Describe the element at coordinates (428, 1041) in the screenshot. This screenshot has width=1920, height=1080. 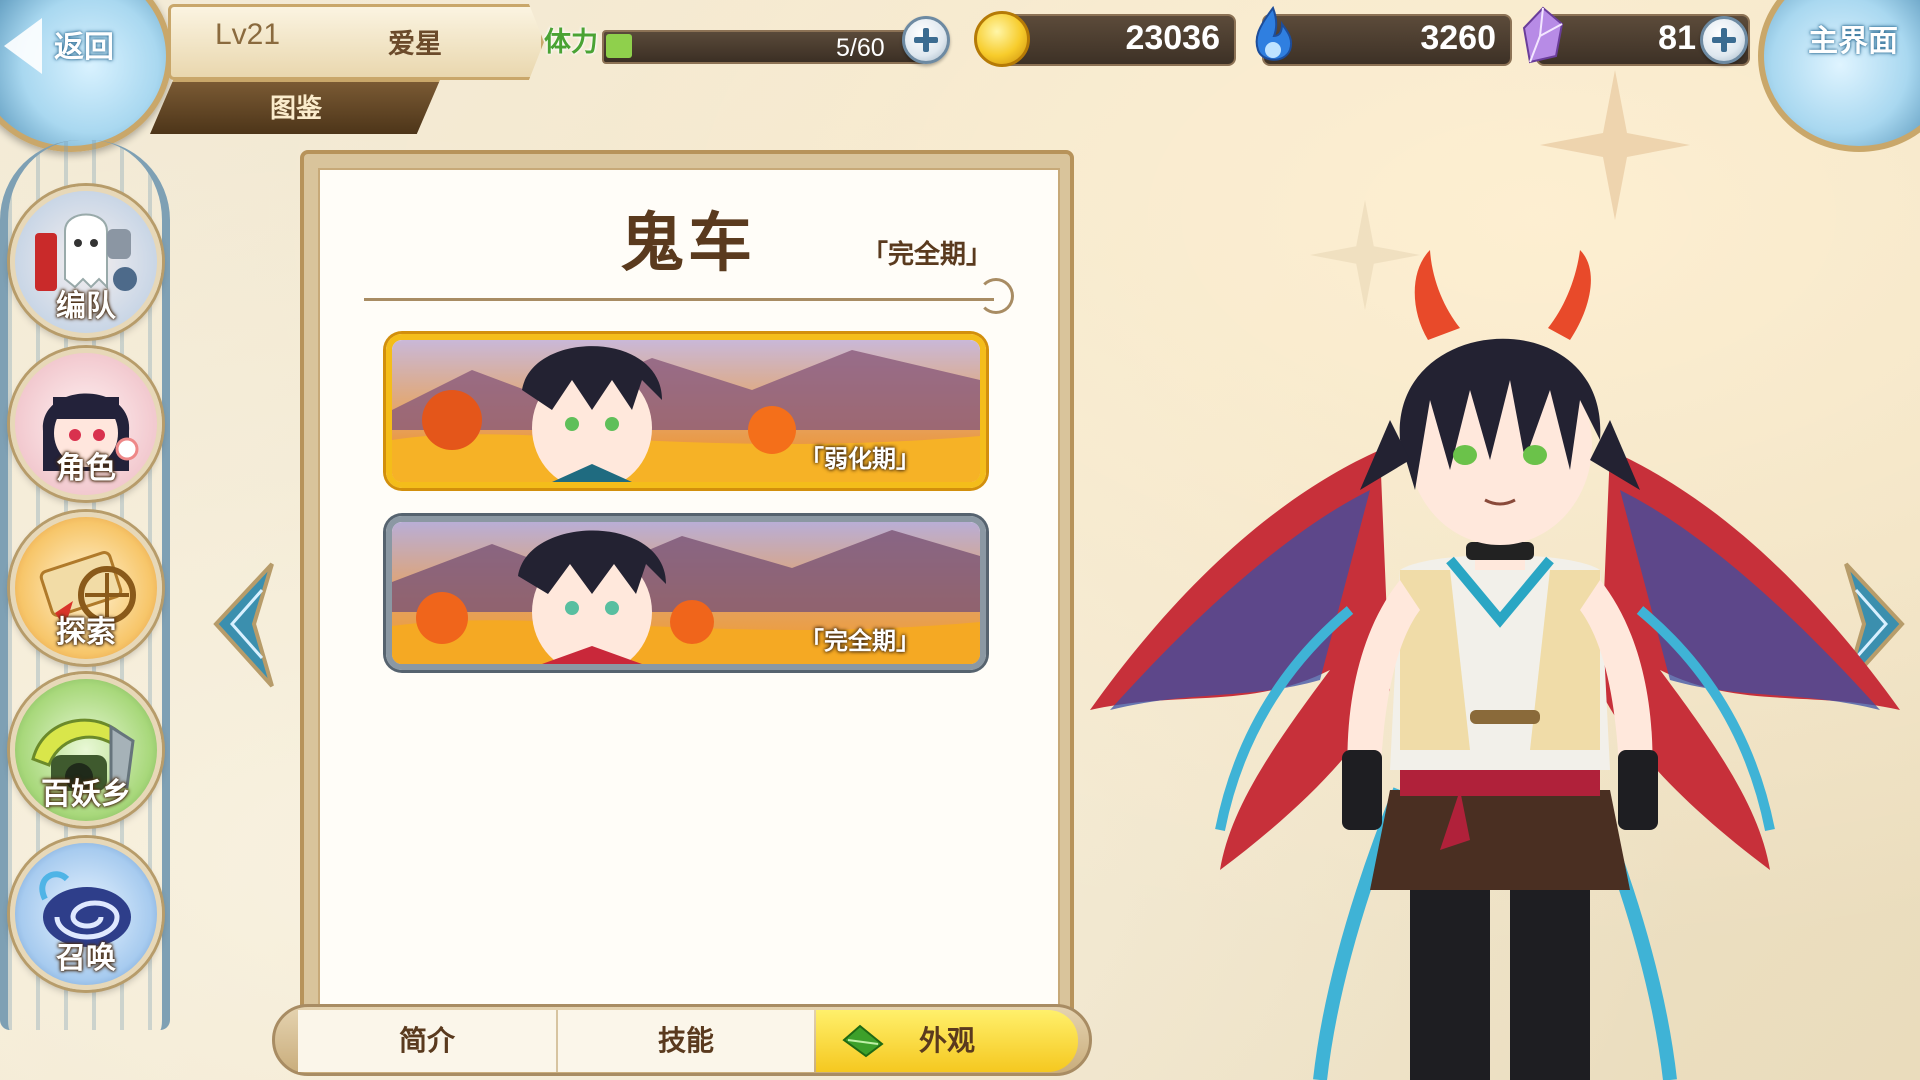
I see `tab-intro: 简介` at that location.